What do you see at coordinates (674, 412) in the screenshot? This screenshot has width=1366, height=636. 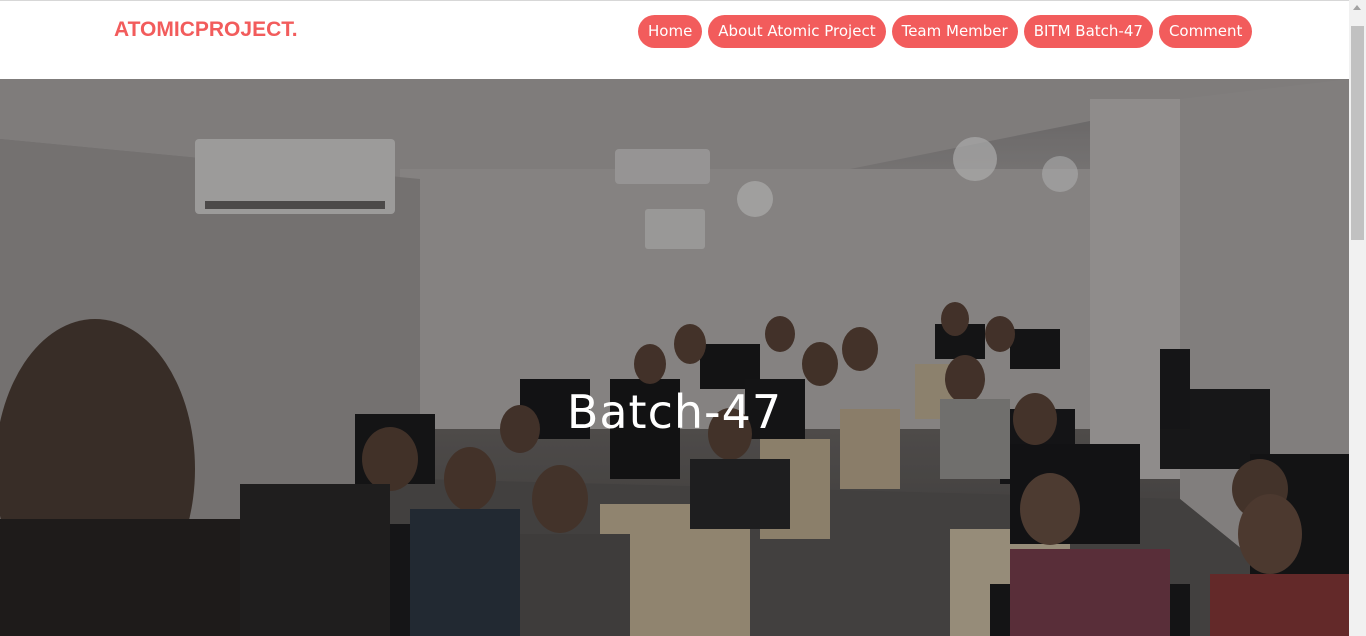 I see `hero-title: Batch-47` at bounding box center [674, 412].